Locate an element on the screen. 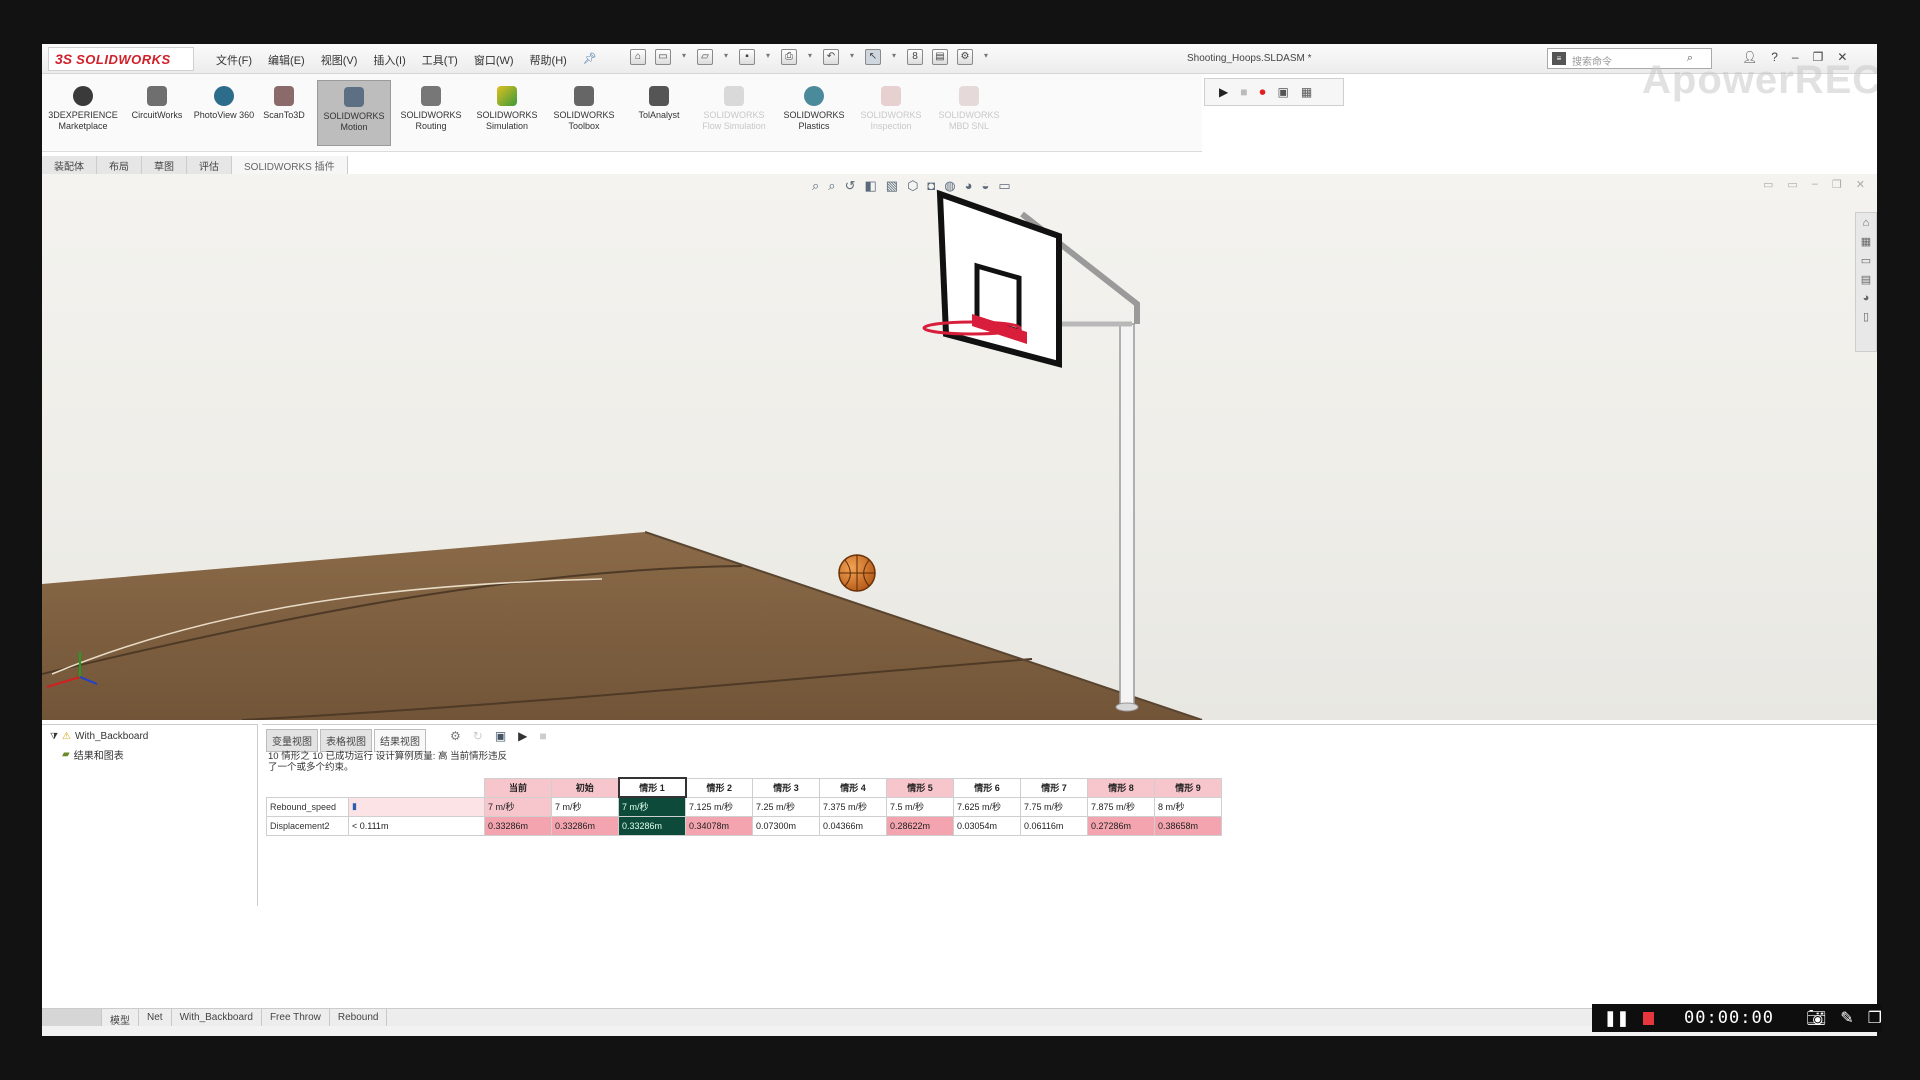 The height and width of the screenshot is (1080, 1920). viewport-minimize-icon: – is located at coordinates (1815, 184).